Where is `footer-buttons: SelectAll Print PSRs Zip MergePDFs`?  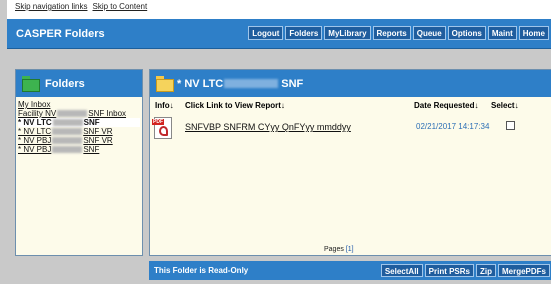 footer-buttons: SelectAll Print PSRs Zip MergePDFs is located at coordinates (465, 270).